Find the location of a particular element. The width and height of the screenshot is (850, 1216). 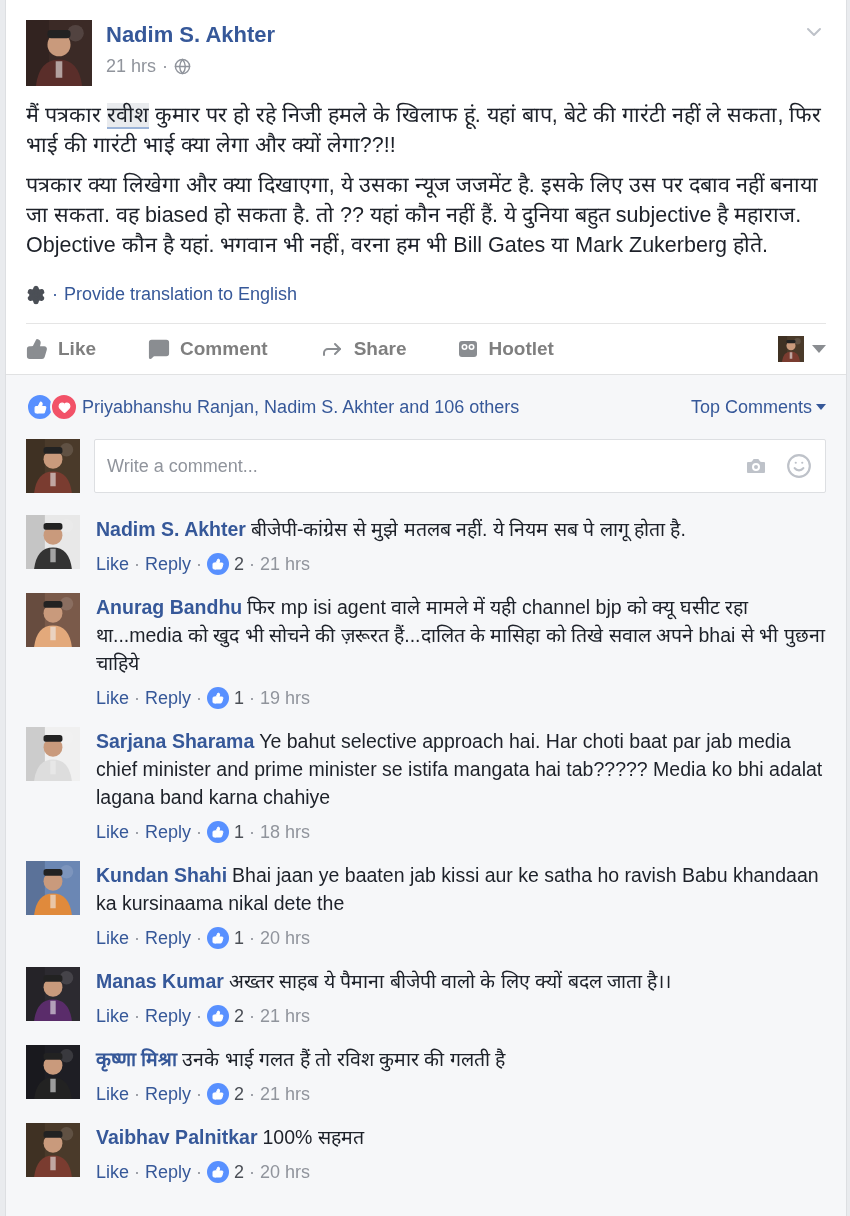

comment-text: Sarjana Sharama Ye bahut selective approach hai. Har choti baat par jab media chief minister and prime minister se istifa mangata hai tab????? Media ko bhi adalat lagana band karna chahiye is located at coordinates (460, 769).